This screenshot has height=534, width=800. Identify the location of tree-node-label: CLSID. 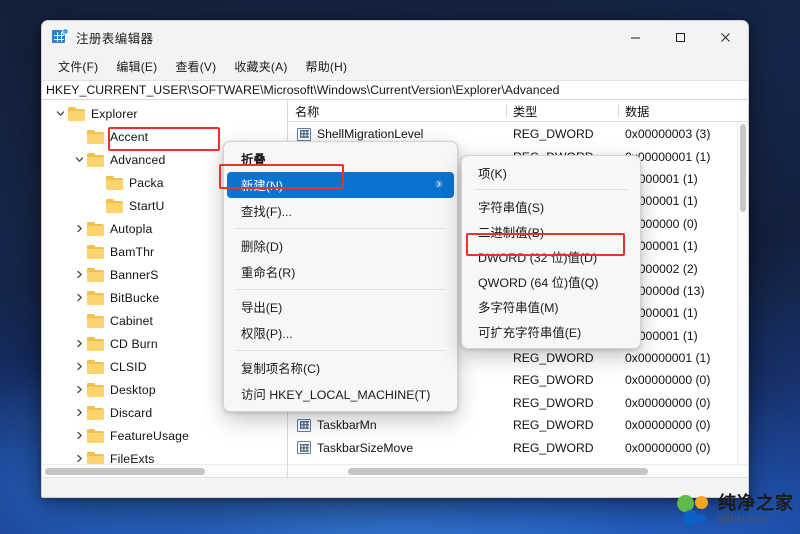
(128, 366).